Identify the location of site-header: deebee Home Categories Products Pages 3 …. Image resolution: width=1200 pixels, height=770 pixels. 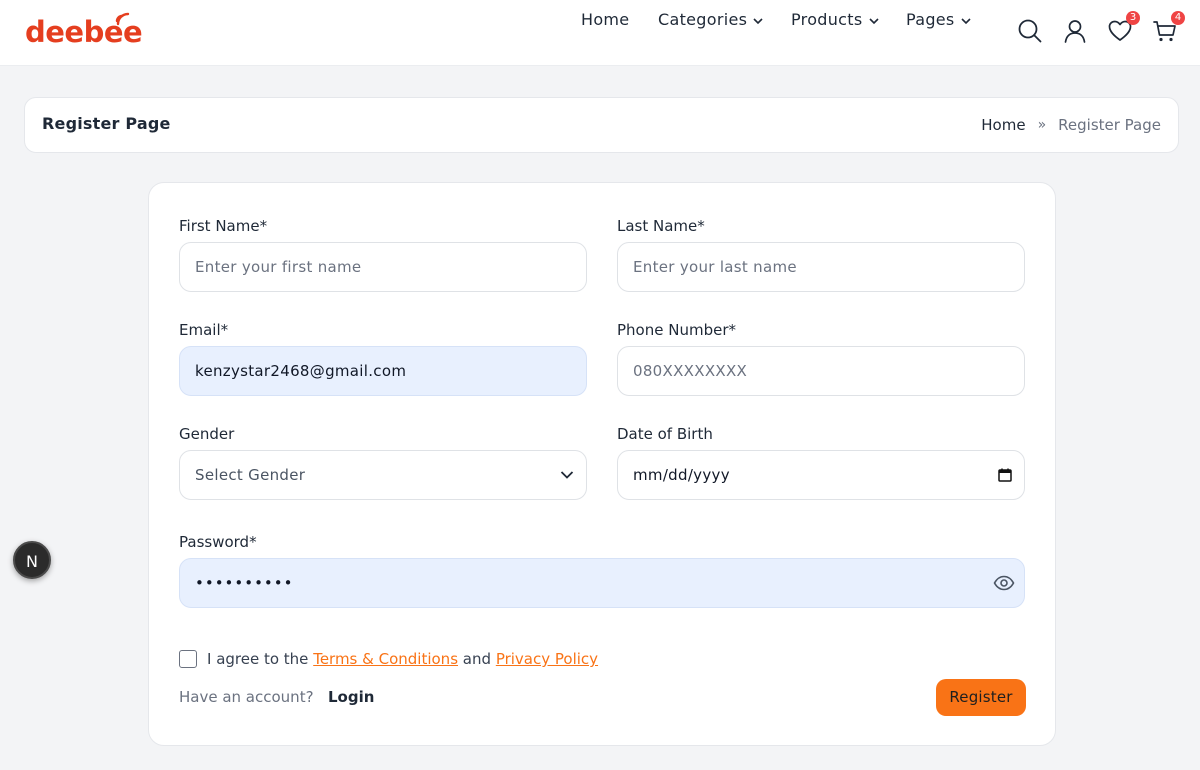
(600, 33).